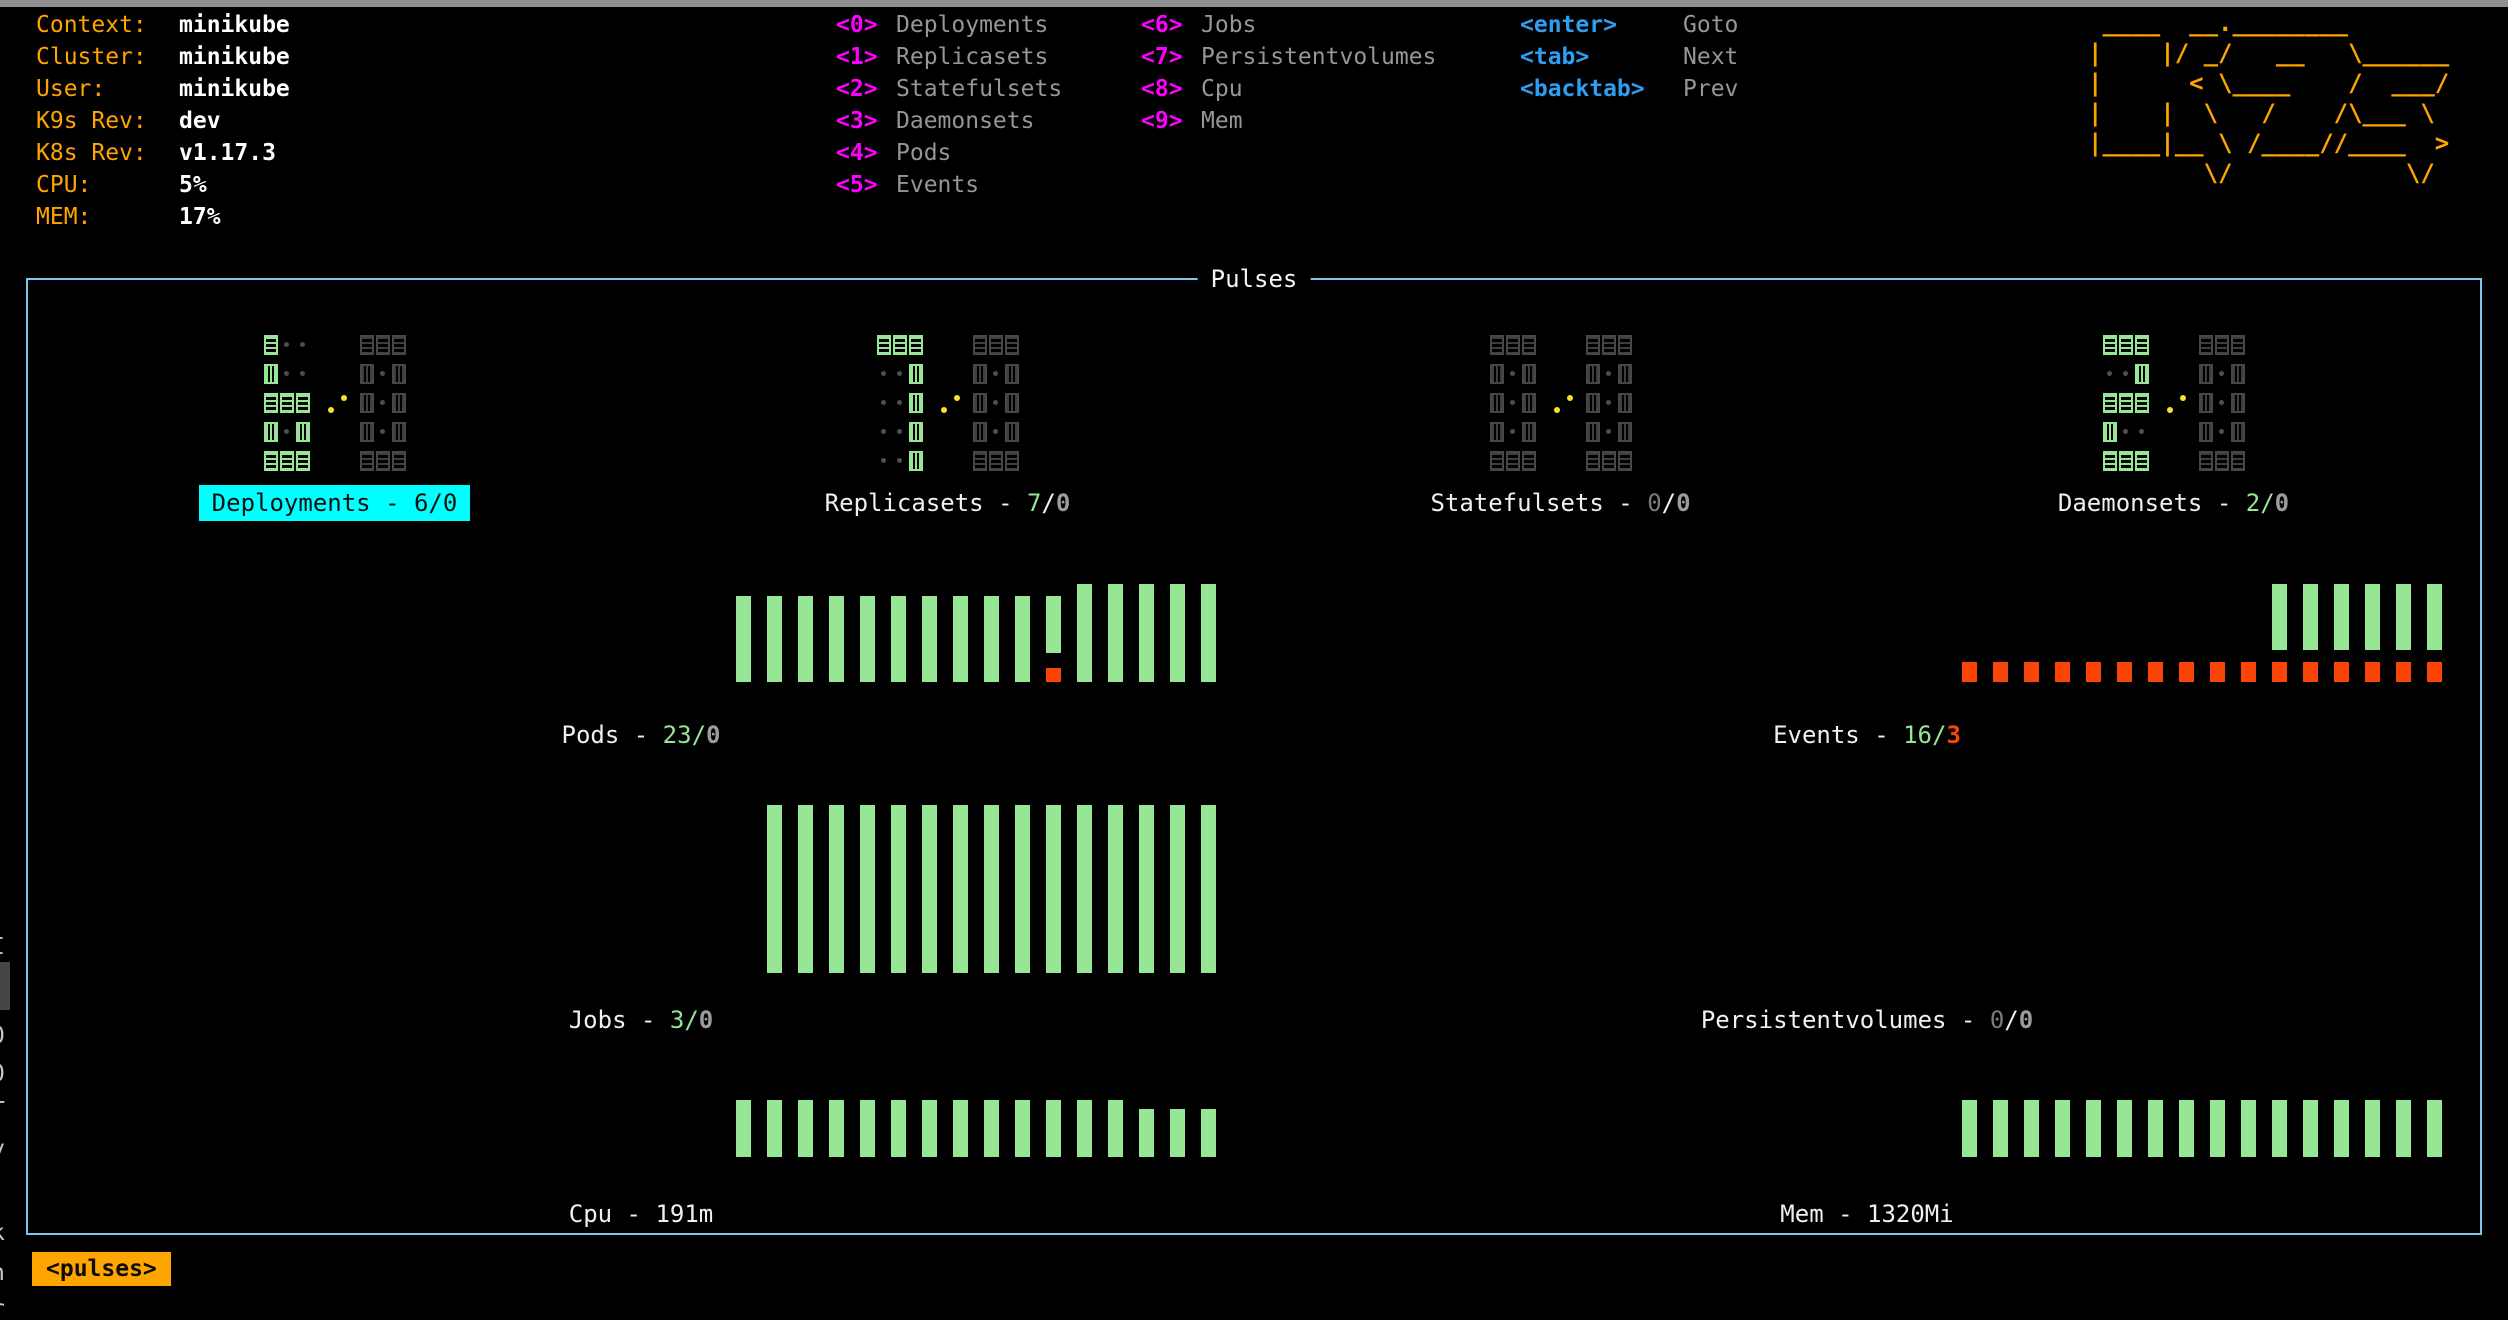 The width and height of the screenshot is (2508, 1320). I want to click on menu-key: <7>, so click(1162, 57).